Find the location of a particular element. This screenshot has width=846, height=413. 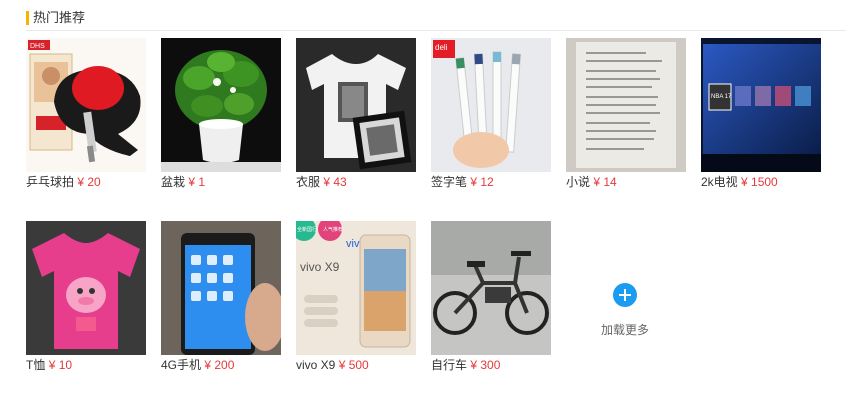

product-card: 小说 ¥ 14 is located at coordinates (626, 114).